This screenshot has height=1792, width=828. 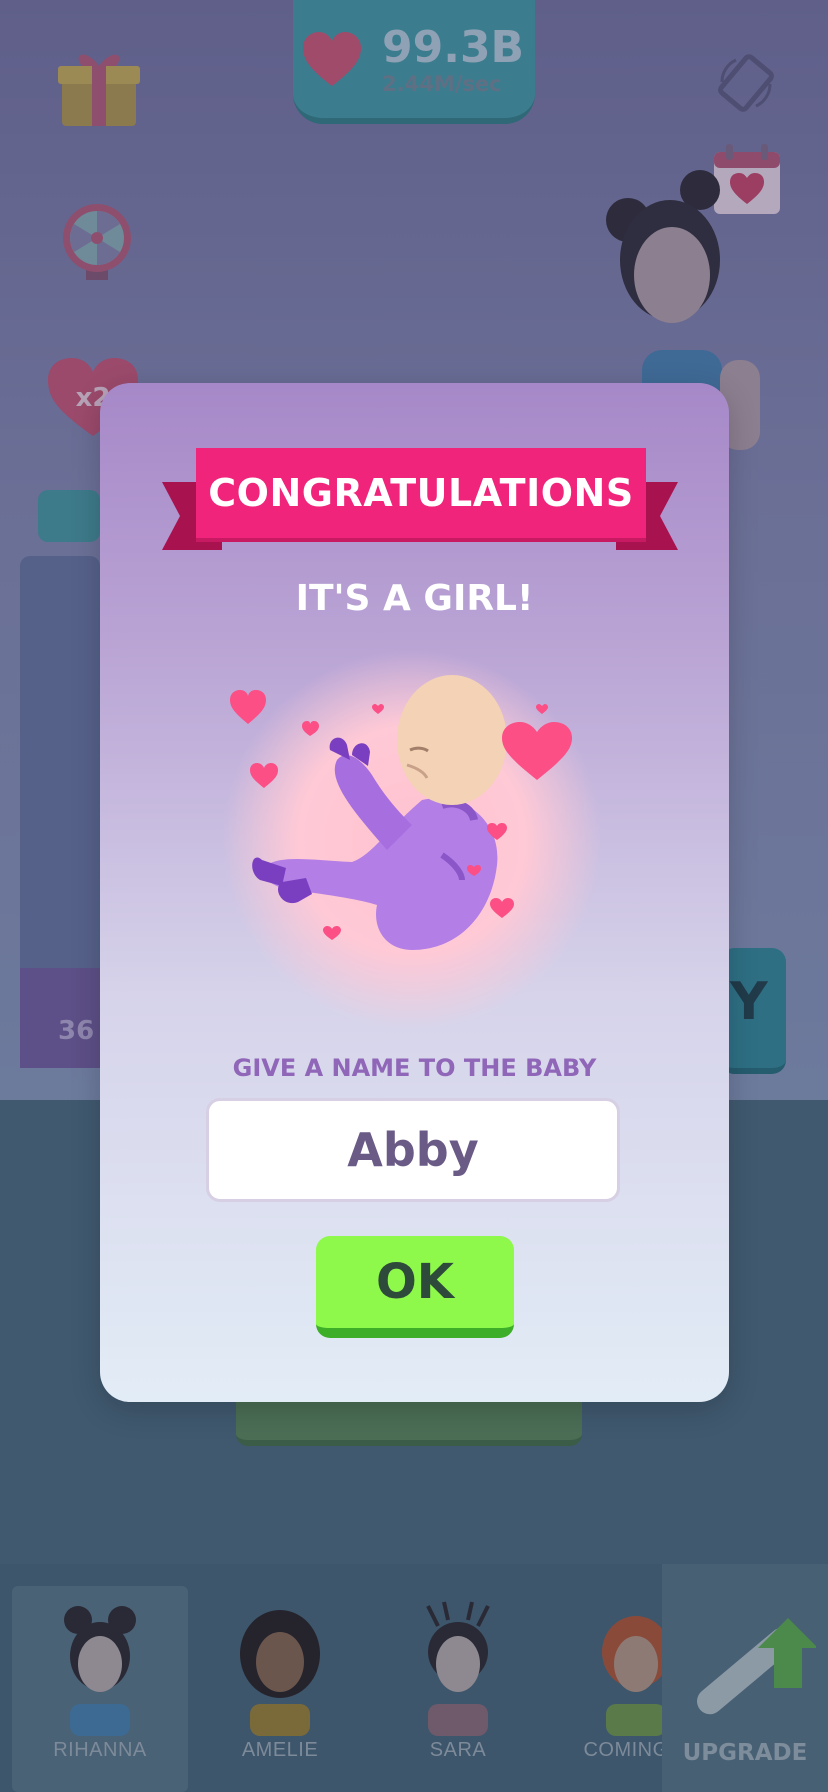 What do you see at coordinates (76, 1031) in the screenshot?
I see `side-card-value: 36` at bounding box center [76, 1031].